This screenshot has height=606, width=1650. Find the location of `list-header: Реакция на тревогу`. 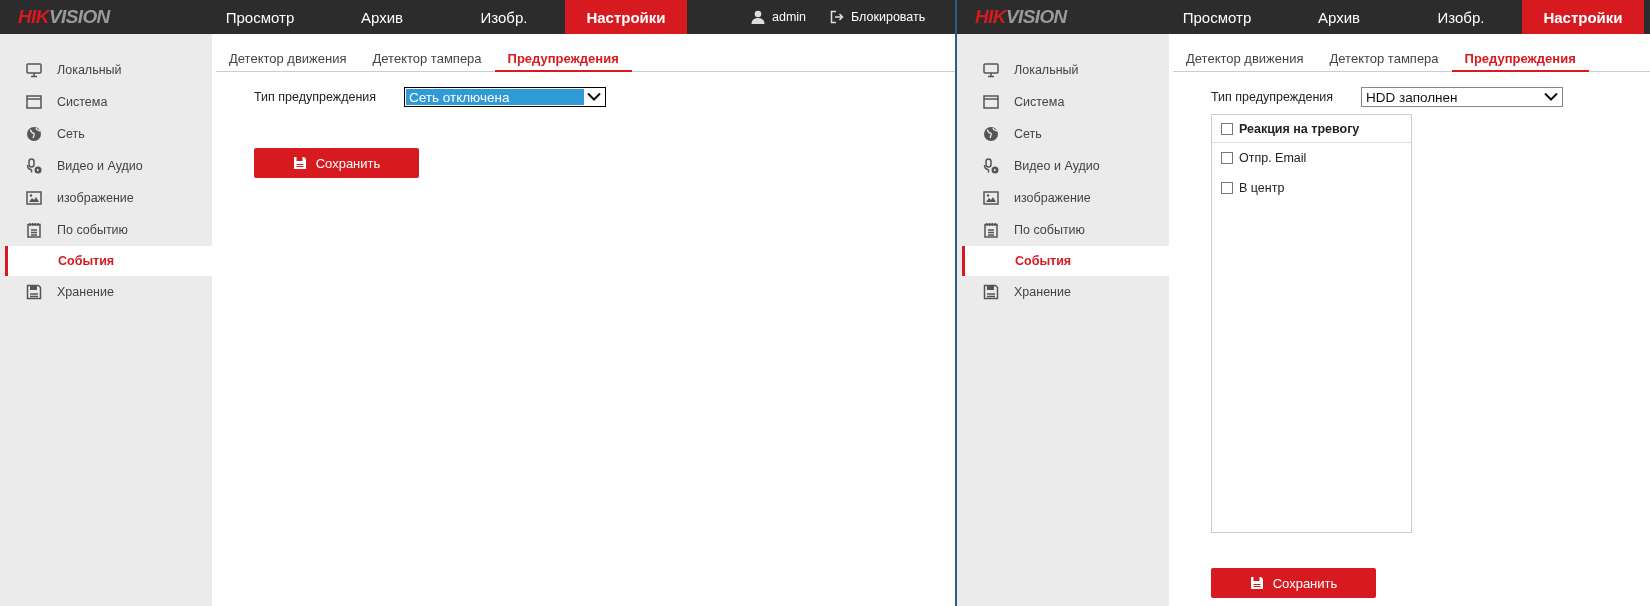

list-header: Реакция на тревогу is located at coordinates (1299, 128).